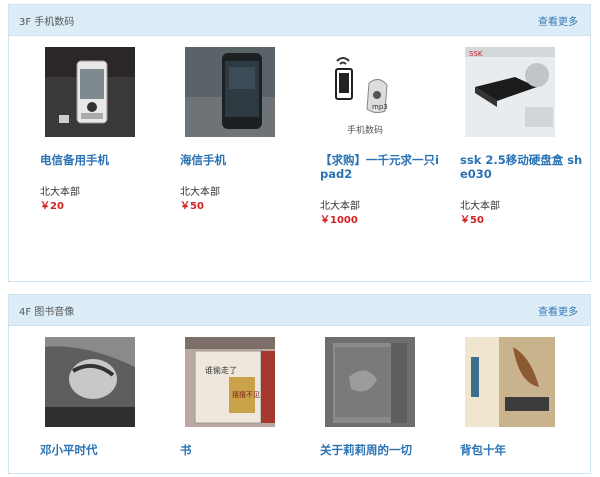  What do you see at coordinates (102, 160) in the screenshot?
I see `product-title: 电信备用手机` at bounding box center [102, 160].